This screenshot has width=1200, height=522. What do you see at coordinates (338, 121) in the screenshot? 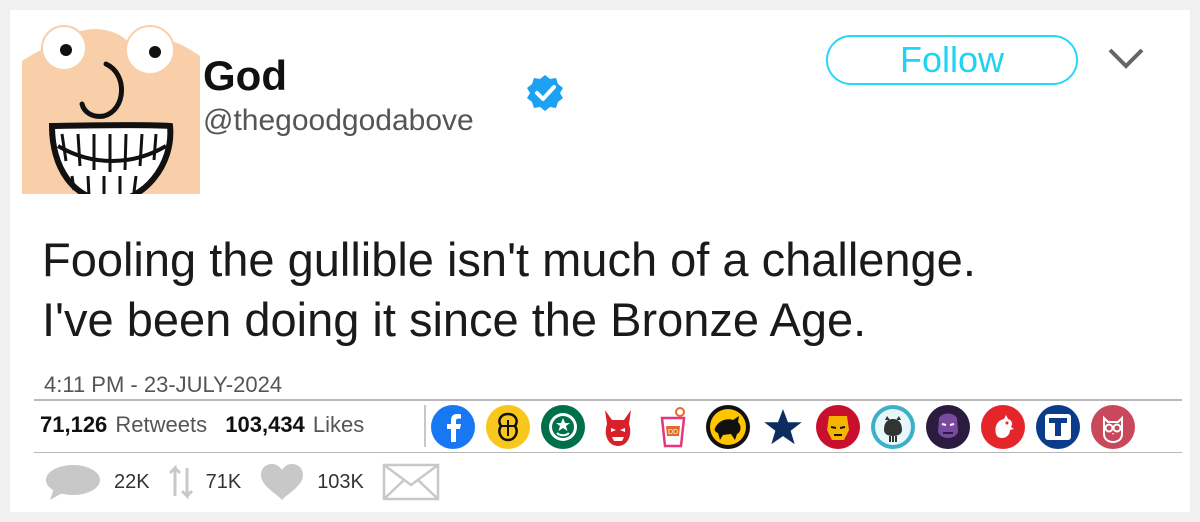
I see `user-handle: @thegoodgodabove` at bounding box center [338, 121].